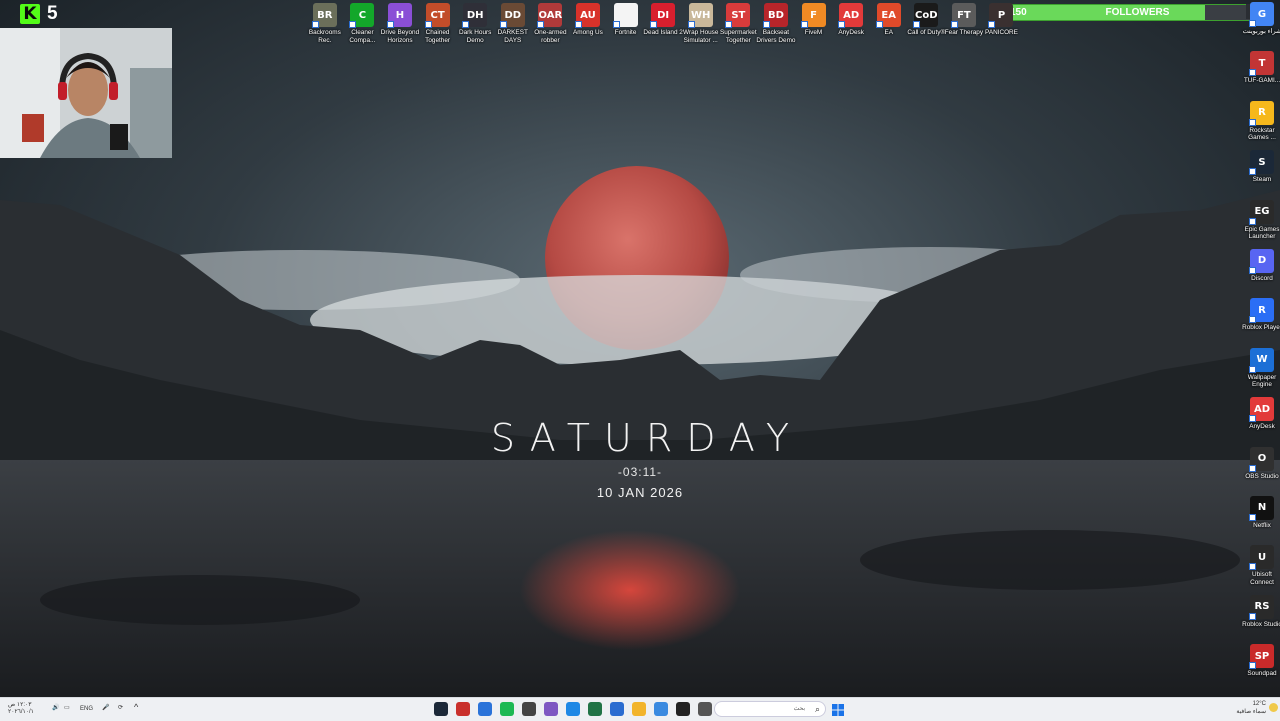  Describe the element at coordinates (799, 709) in the screenshot. I see `search-placeholder: بحث` at that location.